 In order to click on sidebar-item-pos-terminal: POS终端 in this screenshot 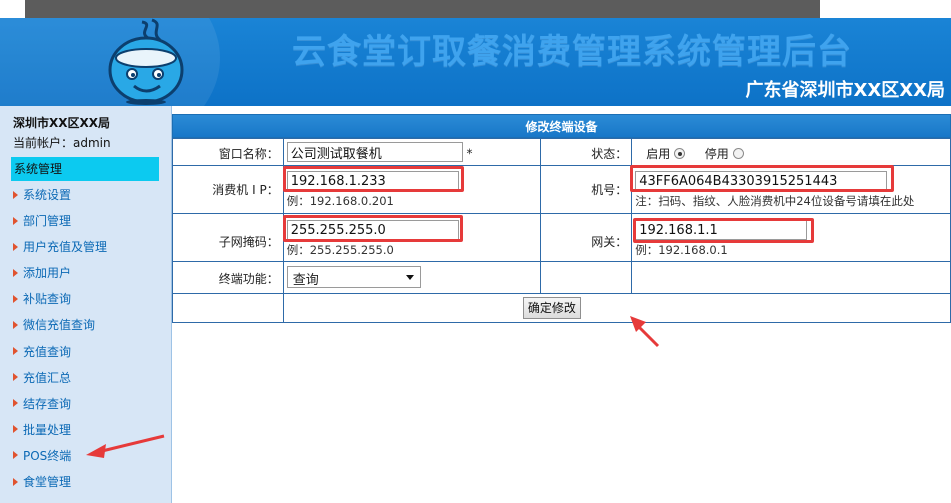, I will do `click(88, 460)`.